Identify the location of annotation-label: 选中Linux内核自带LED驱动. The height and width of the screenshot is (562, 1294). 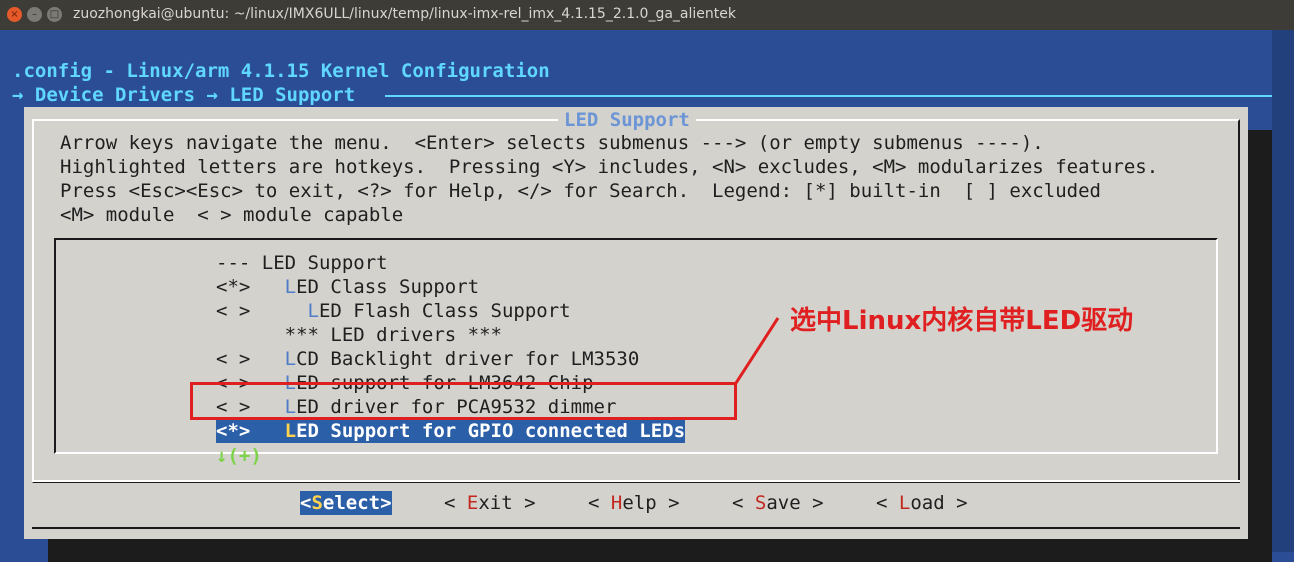
(962, 321).